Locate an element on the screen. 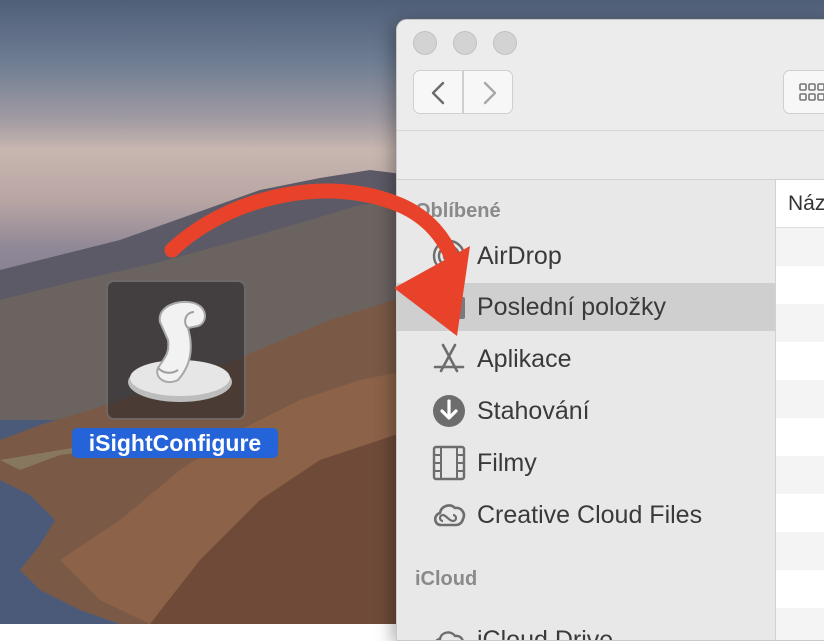 The image size is (824, 641). chevron-left-icon is located at coordinates (438, 93).